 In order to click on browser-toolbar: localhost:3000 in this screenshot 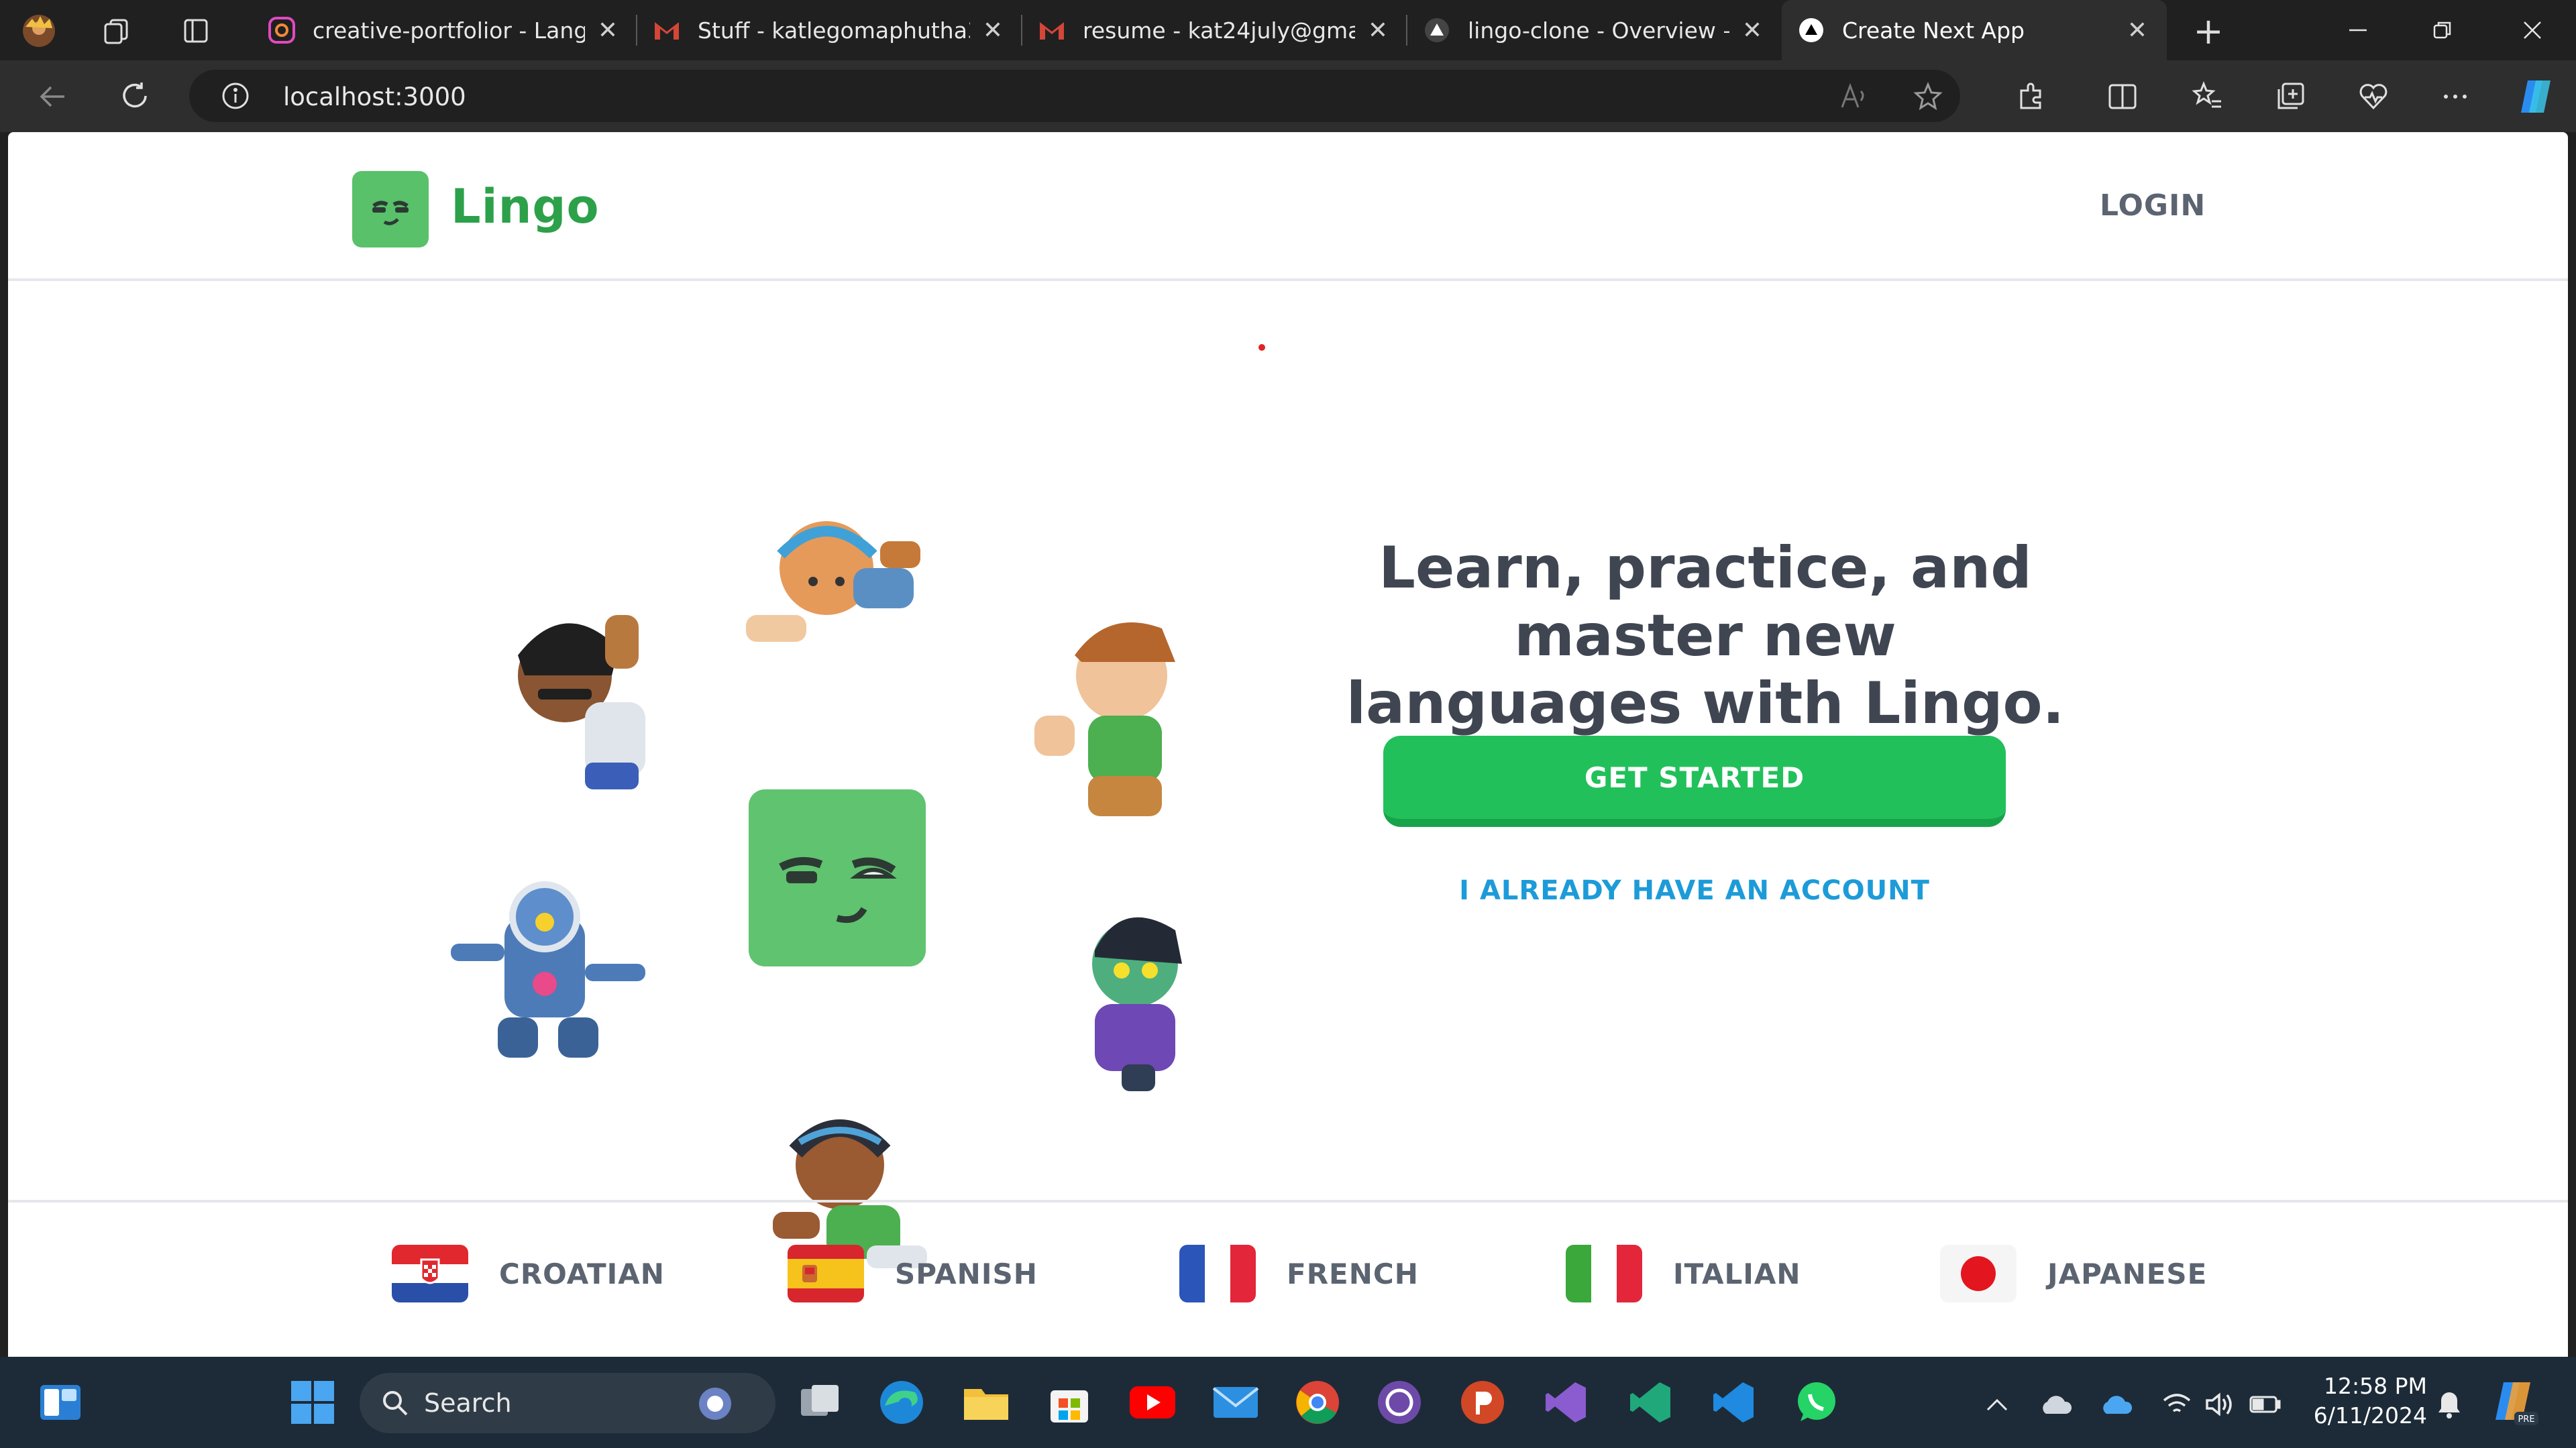, I will do `click(1288, 96)`.